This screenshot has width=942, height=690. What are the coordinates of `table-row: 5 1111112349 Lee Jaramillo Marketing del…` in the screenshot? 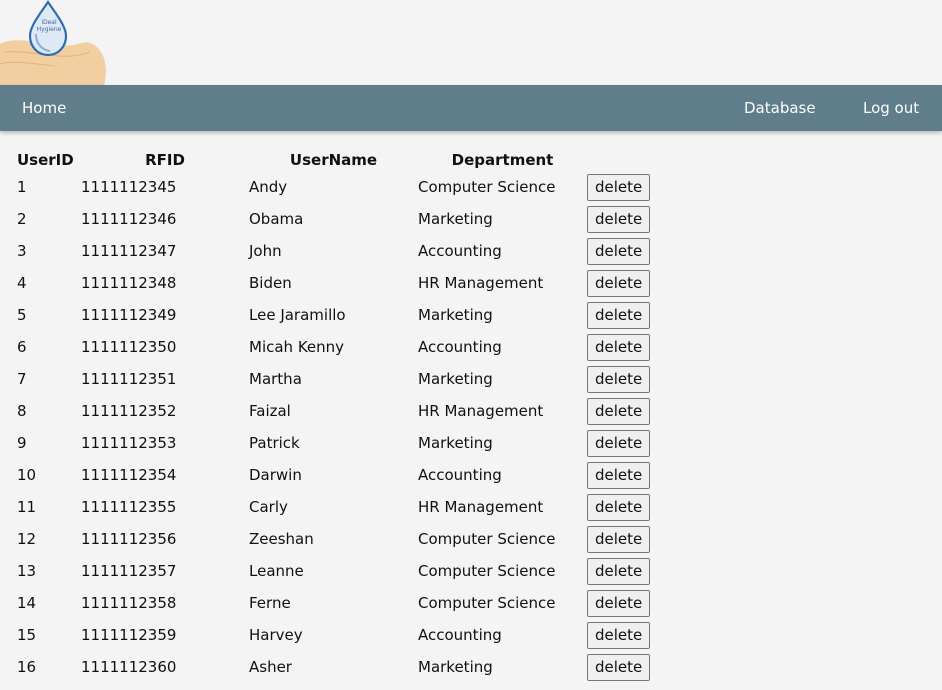 It's located at (340, 315).